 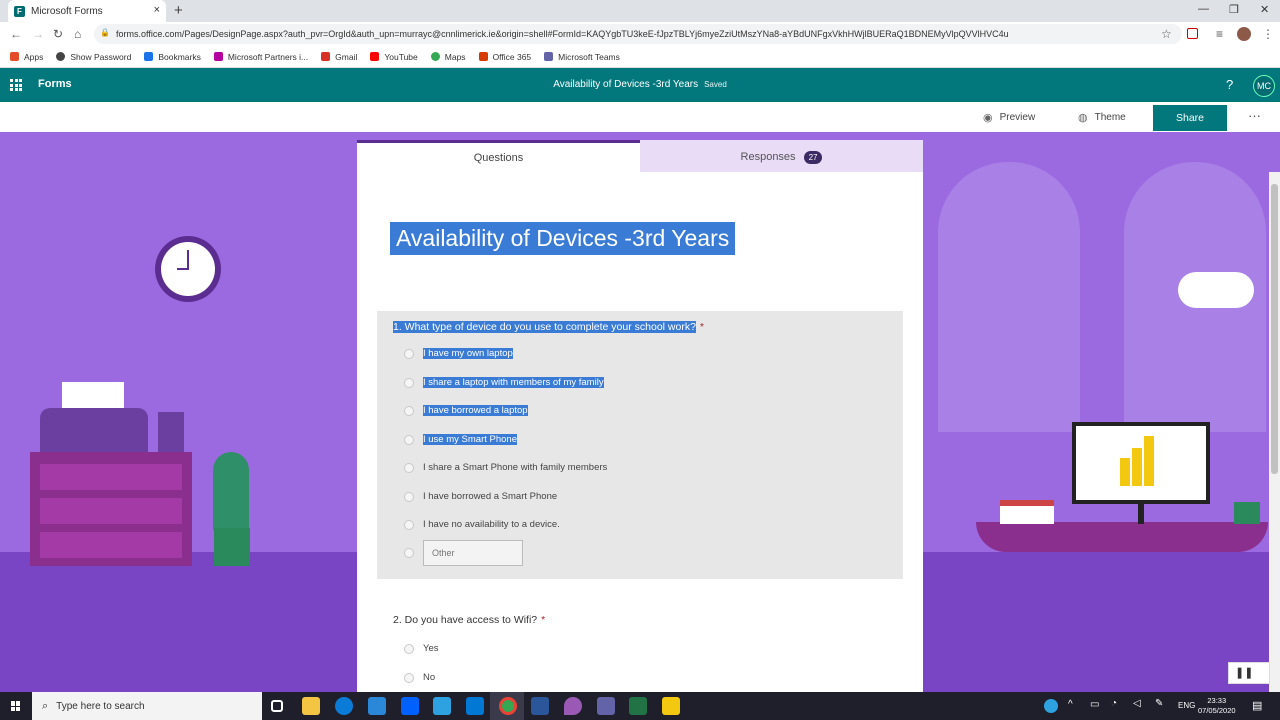 I want to click on windows-logo-icon, so click(x=16, y=706).